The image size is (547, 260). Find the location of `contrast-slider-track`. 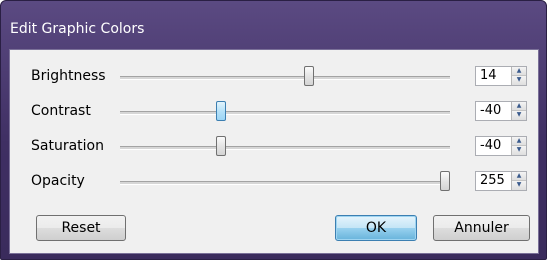

contrast-slider-track is located at coordinates (285, 113).